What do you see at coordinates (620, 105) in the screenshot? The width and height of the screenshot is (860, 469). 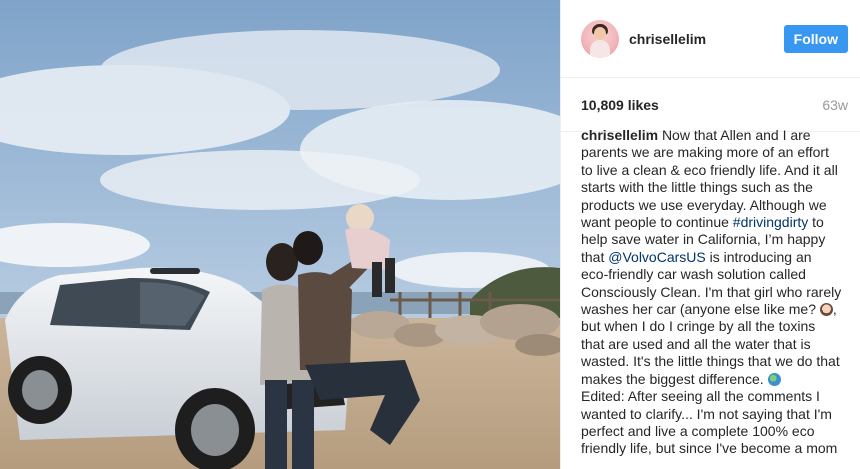 I see `likes-count: 10,809 likes` at bounding box center [620, 105].